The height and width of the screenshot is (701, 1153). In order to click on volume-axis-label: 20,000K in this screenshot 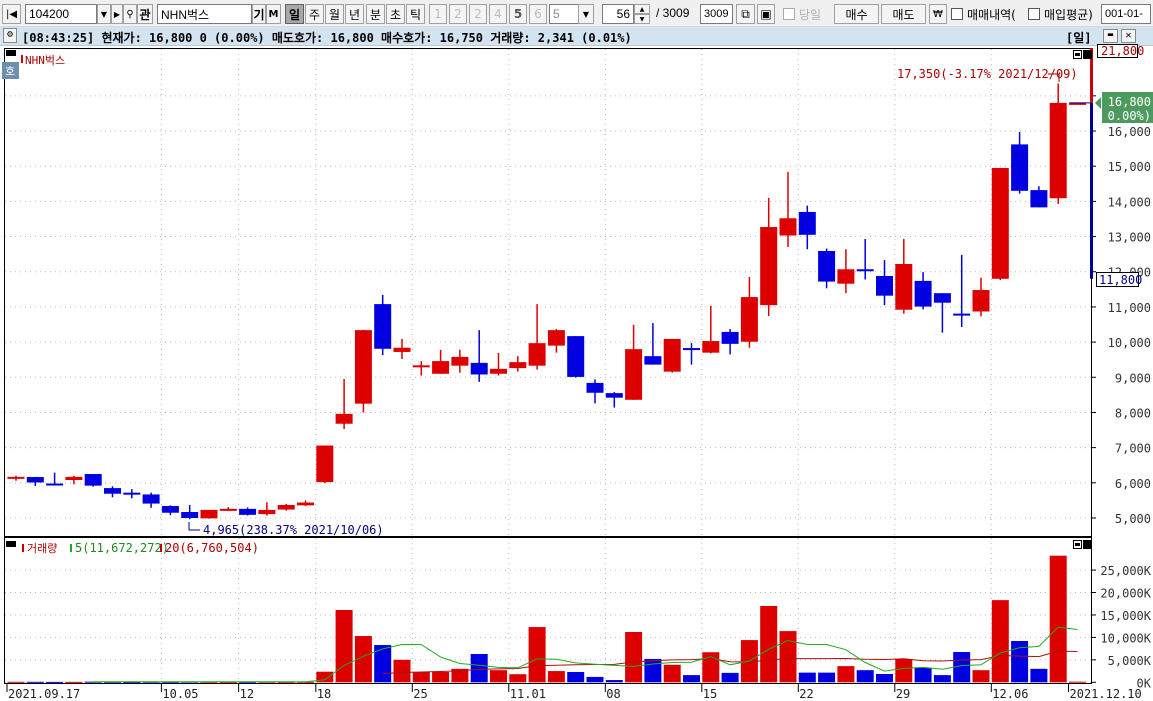, I will do `click(1125, 594)`.